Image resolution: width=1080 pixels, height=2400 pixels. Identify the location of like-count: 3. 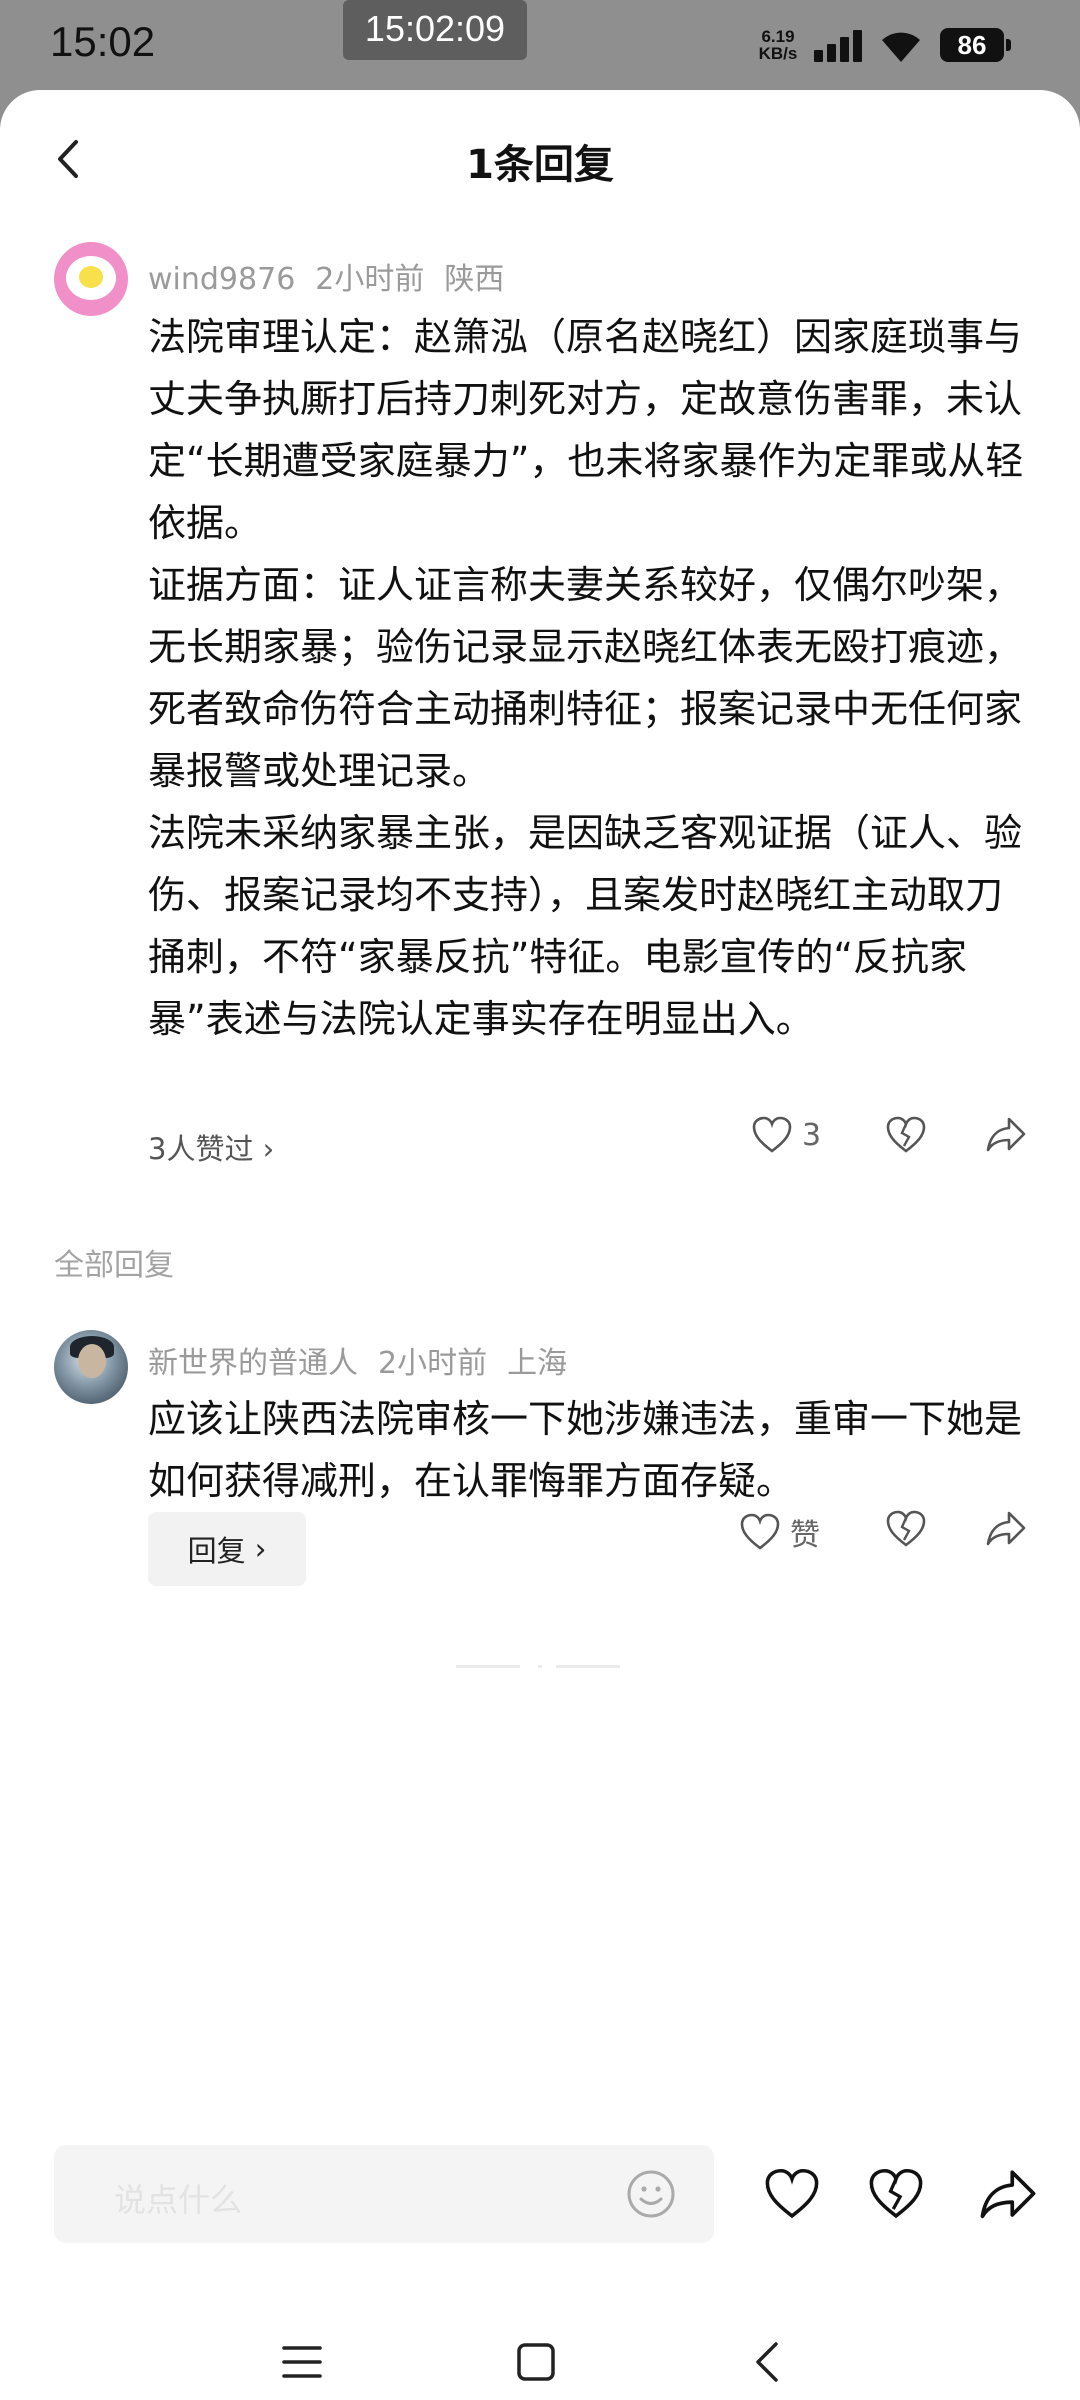
(812, 1135).